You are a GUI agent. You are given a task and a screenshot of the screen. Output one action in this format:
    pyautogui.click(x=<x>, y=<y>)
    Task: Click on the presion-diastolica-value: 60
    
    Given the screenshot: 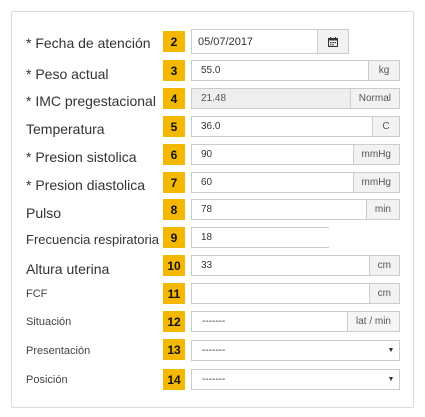 What is the action you would take?
    pyautogui.click(x=207, y=182)
    